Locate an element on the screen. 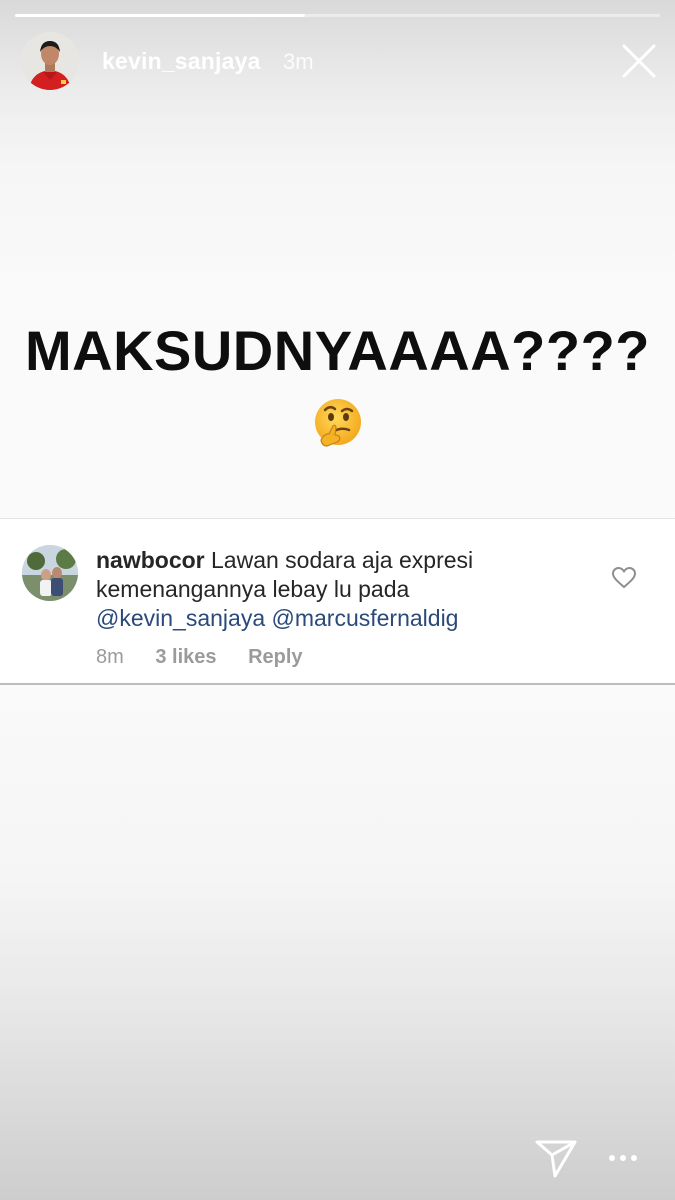 Image resolution: width=675 pixels, height=1200 pixels. story-username: kevin_sanjaya is located at coordinates (181, 61).